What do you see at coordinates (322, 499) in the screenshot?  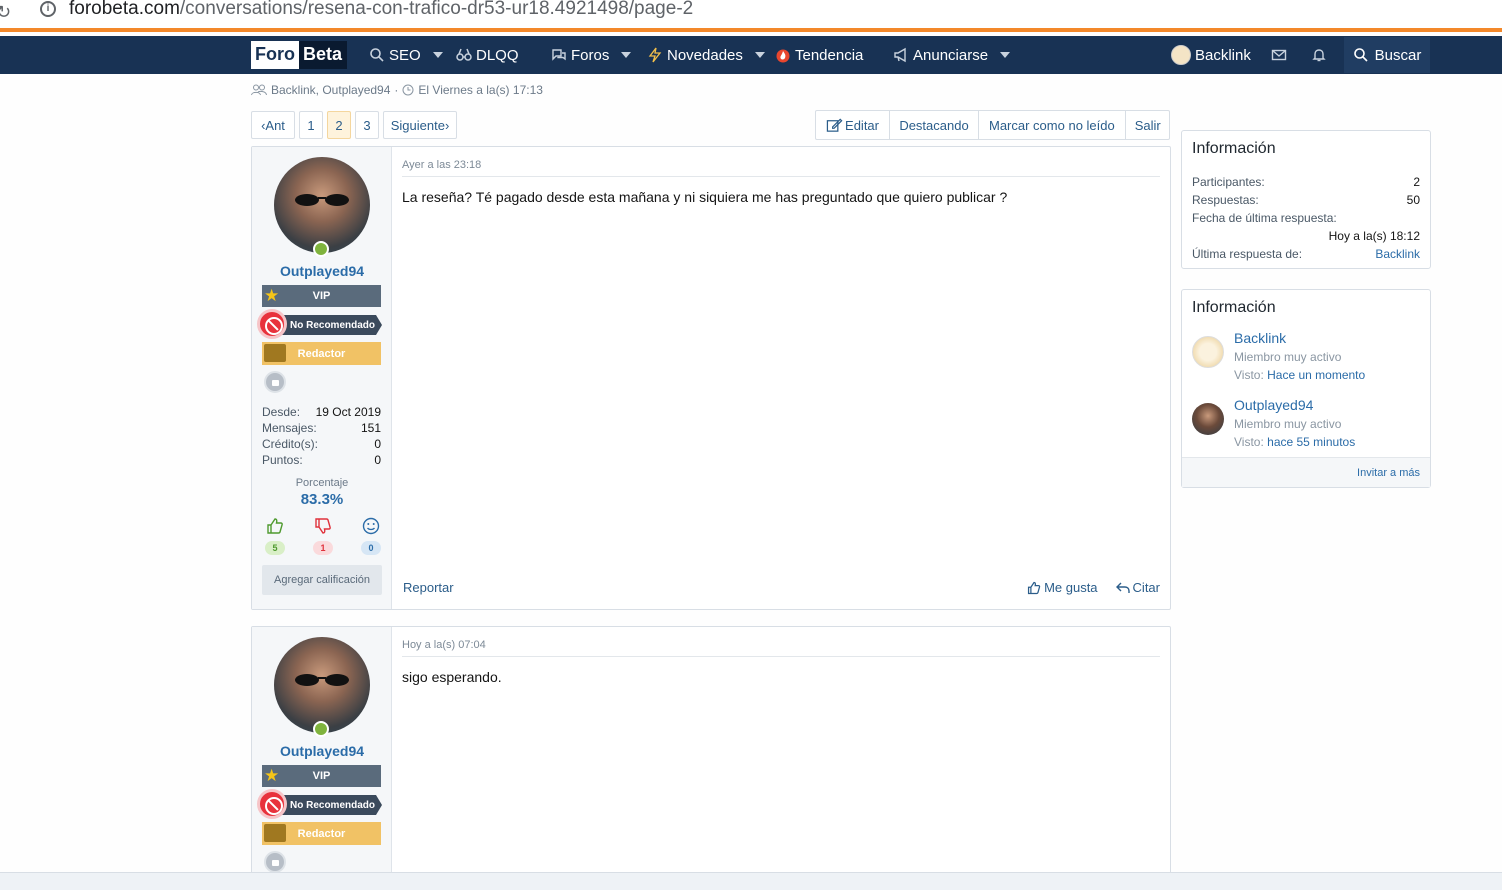 I see `percentage-value: 83.3%` at bounding box center [322, 499].